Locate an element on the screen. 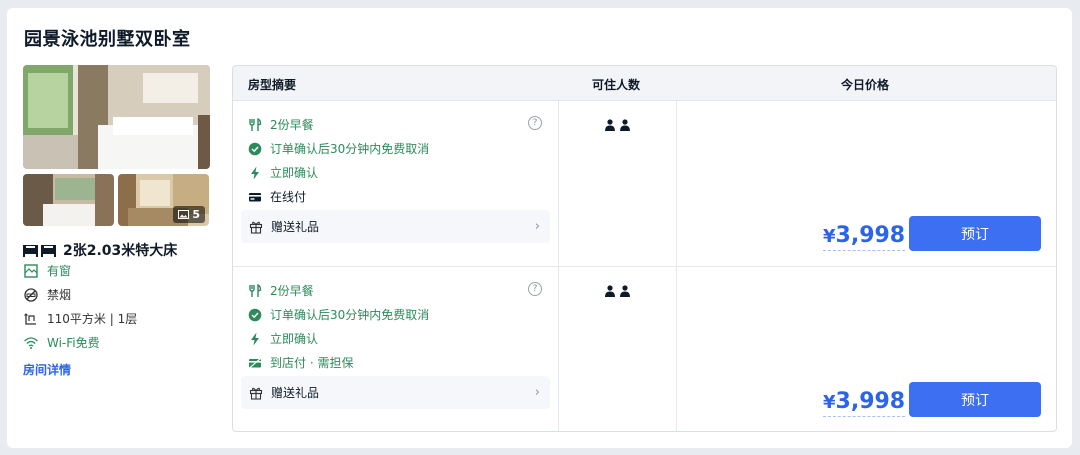 Image resolution: width=1080 pixels, height=455 pixels. payment-label: 到店付 · 需担保 is located at coordinates (312, 363).